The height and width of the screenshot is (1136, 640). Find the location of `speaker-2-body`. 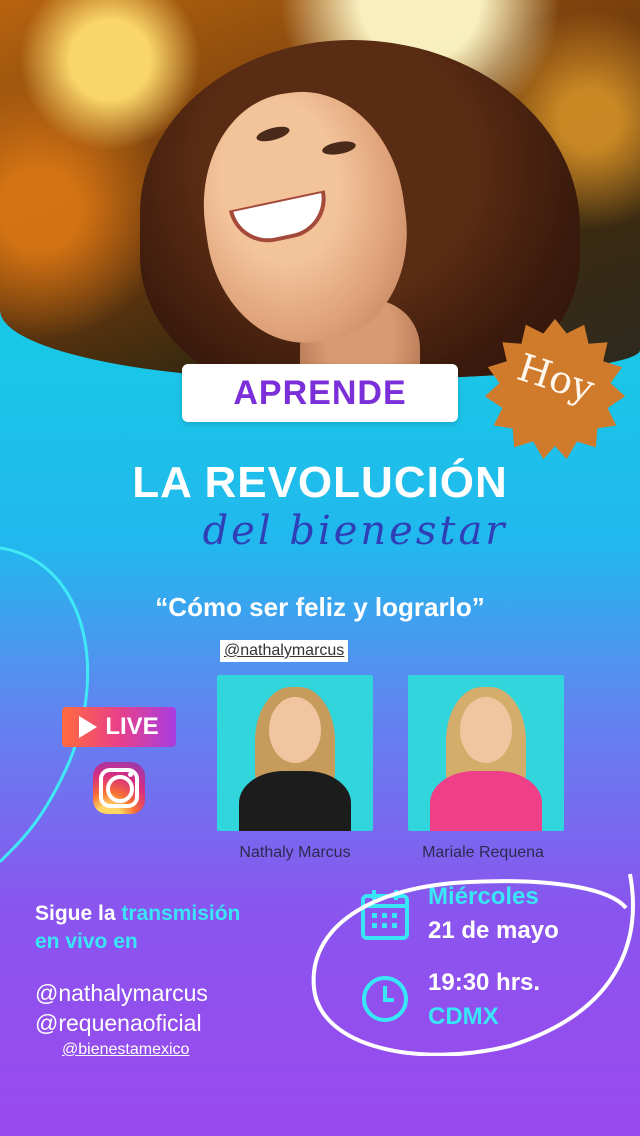

speaker-2-body is located at coordinates (486, 801).